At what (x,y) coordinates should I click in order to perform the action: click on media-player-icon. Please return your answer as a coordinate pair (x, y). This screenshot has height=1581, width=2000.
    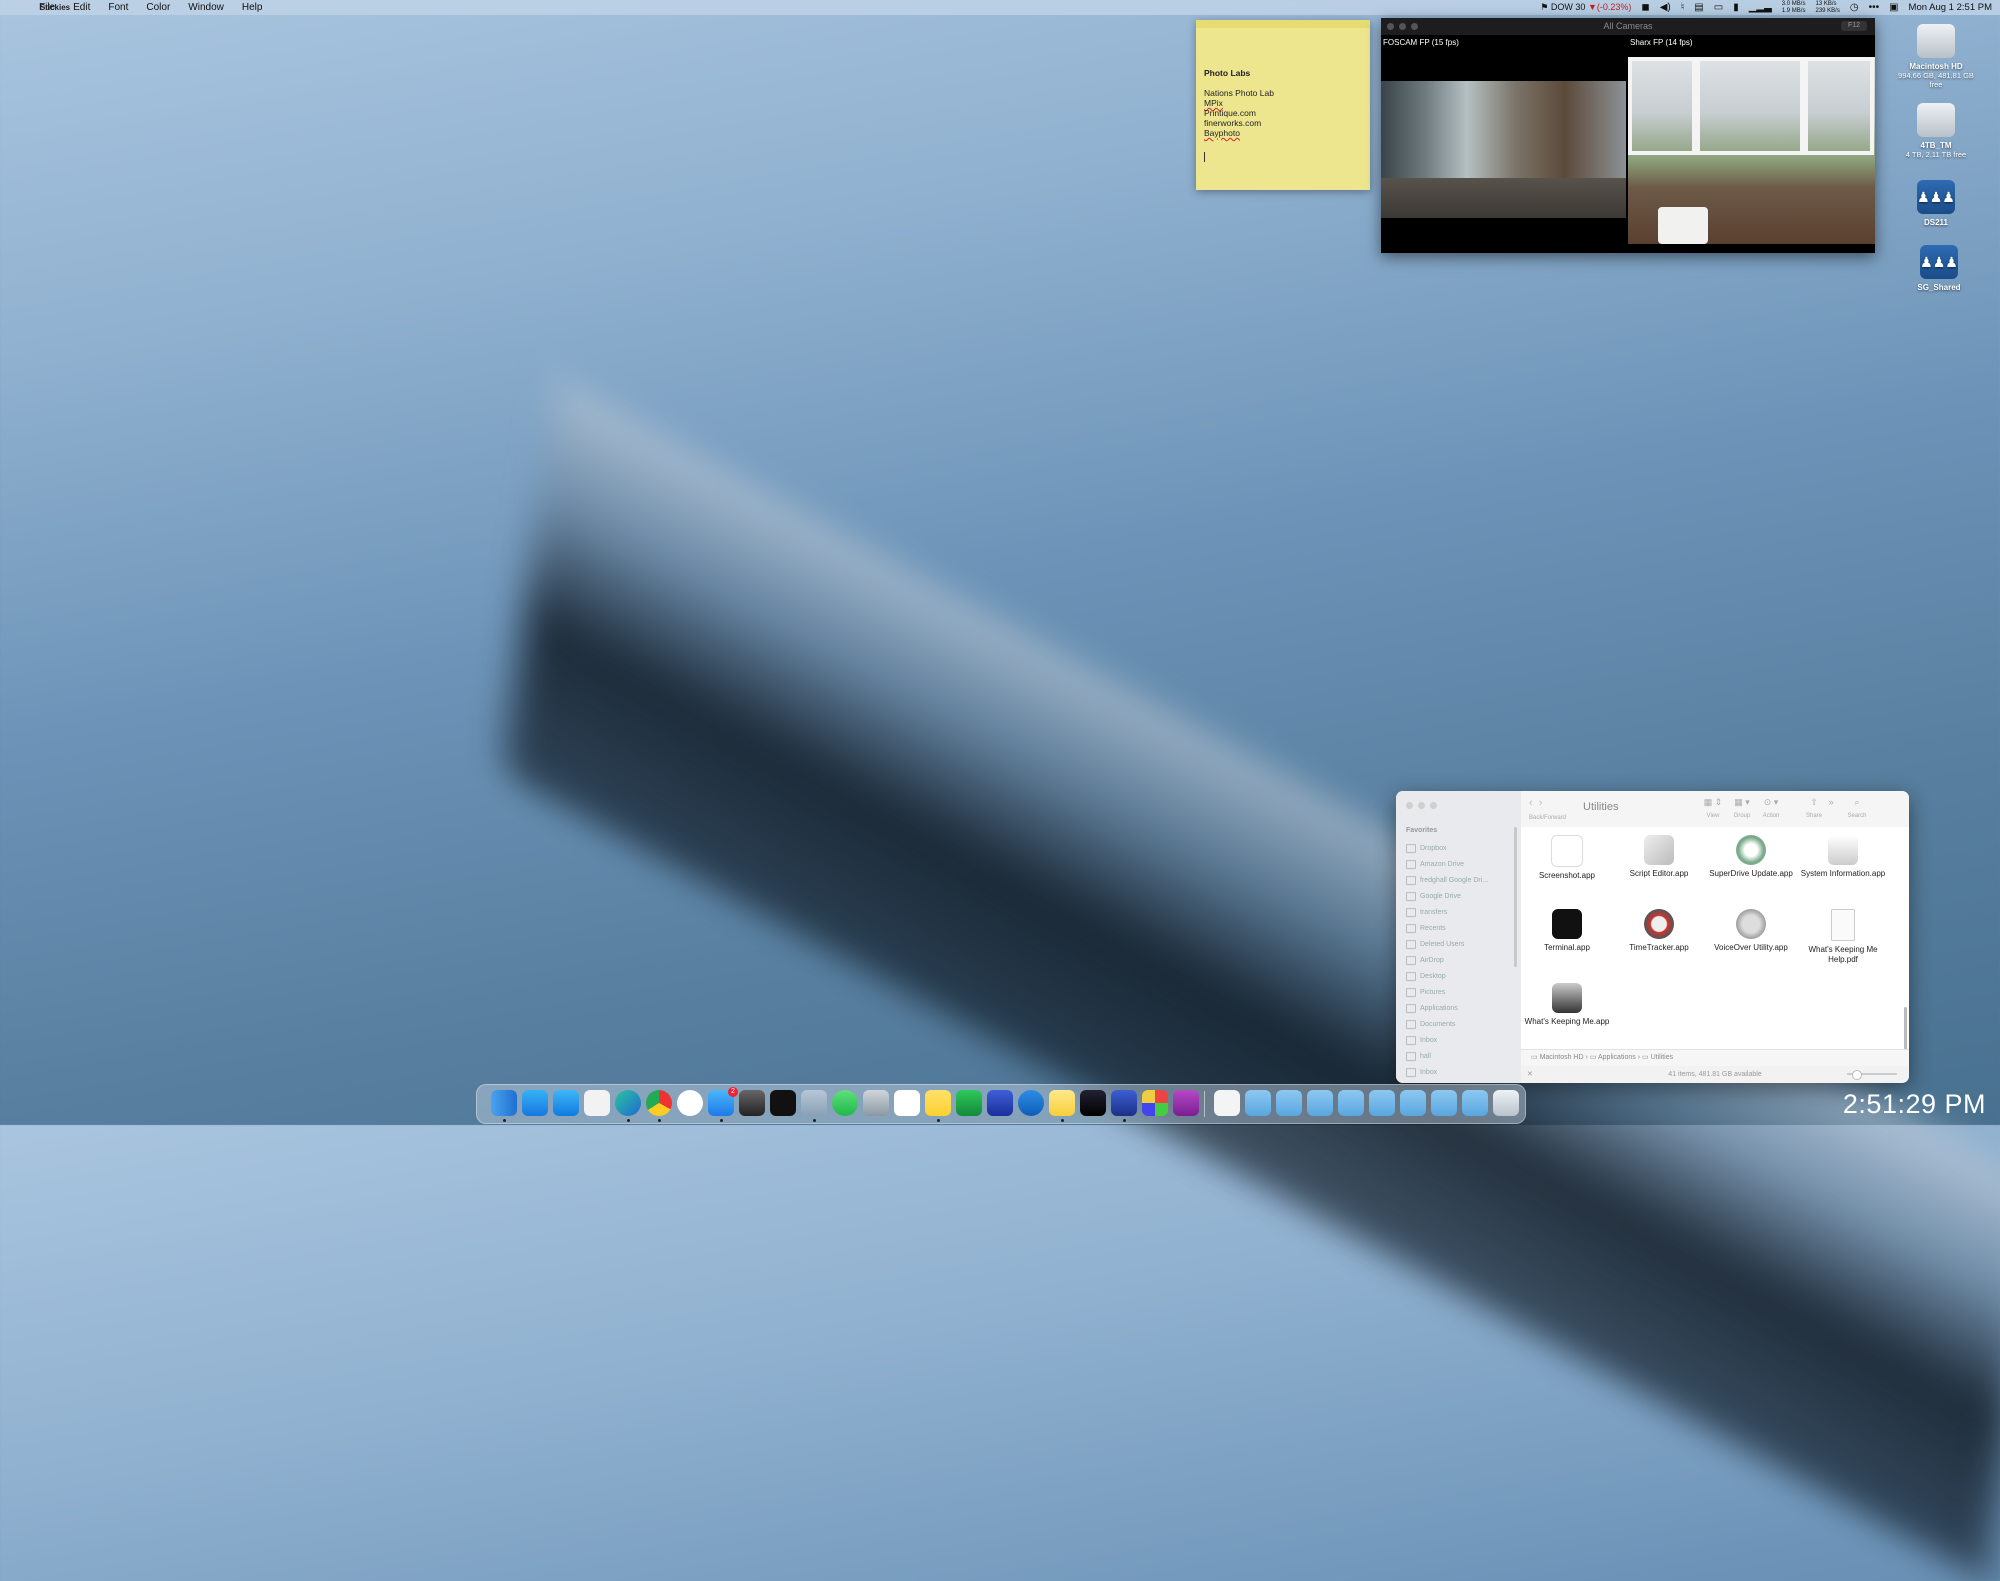
    Looking at the image, I should click on (1093, 1103).